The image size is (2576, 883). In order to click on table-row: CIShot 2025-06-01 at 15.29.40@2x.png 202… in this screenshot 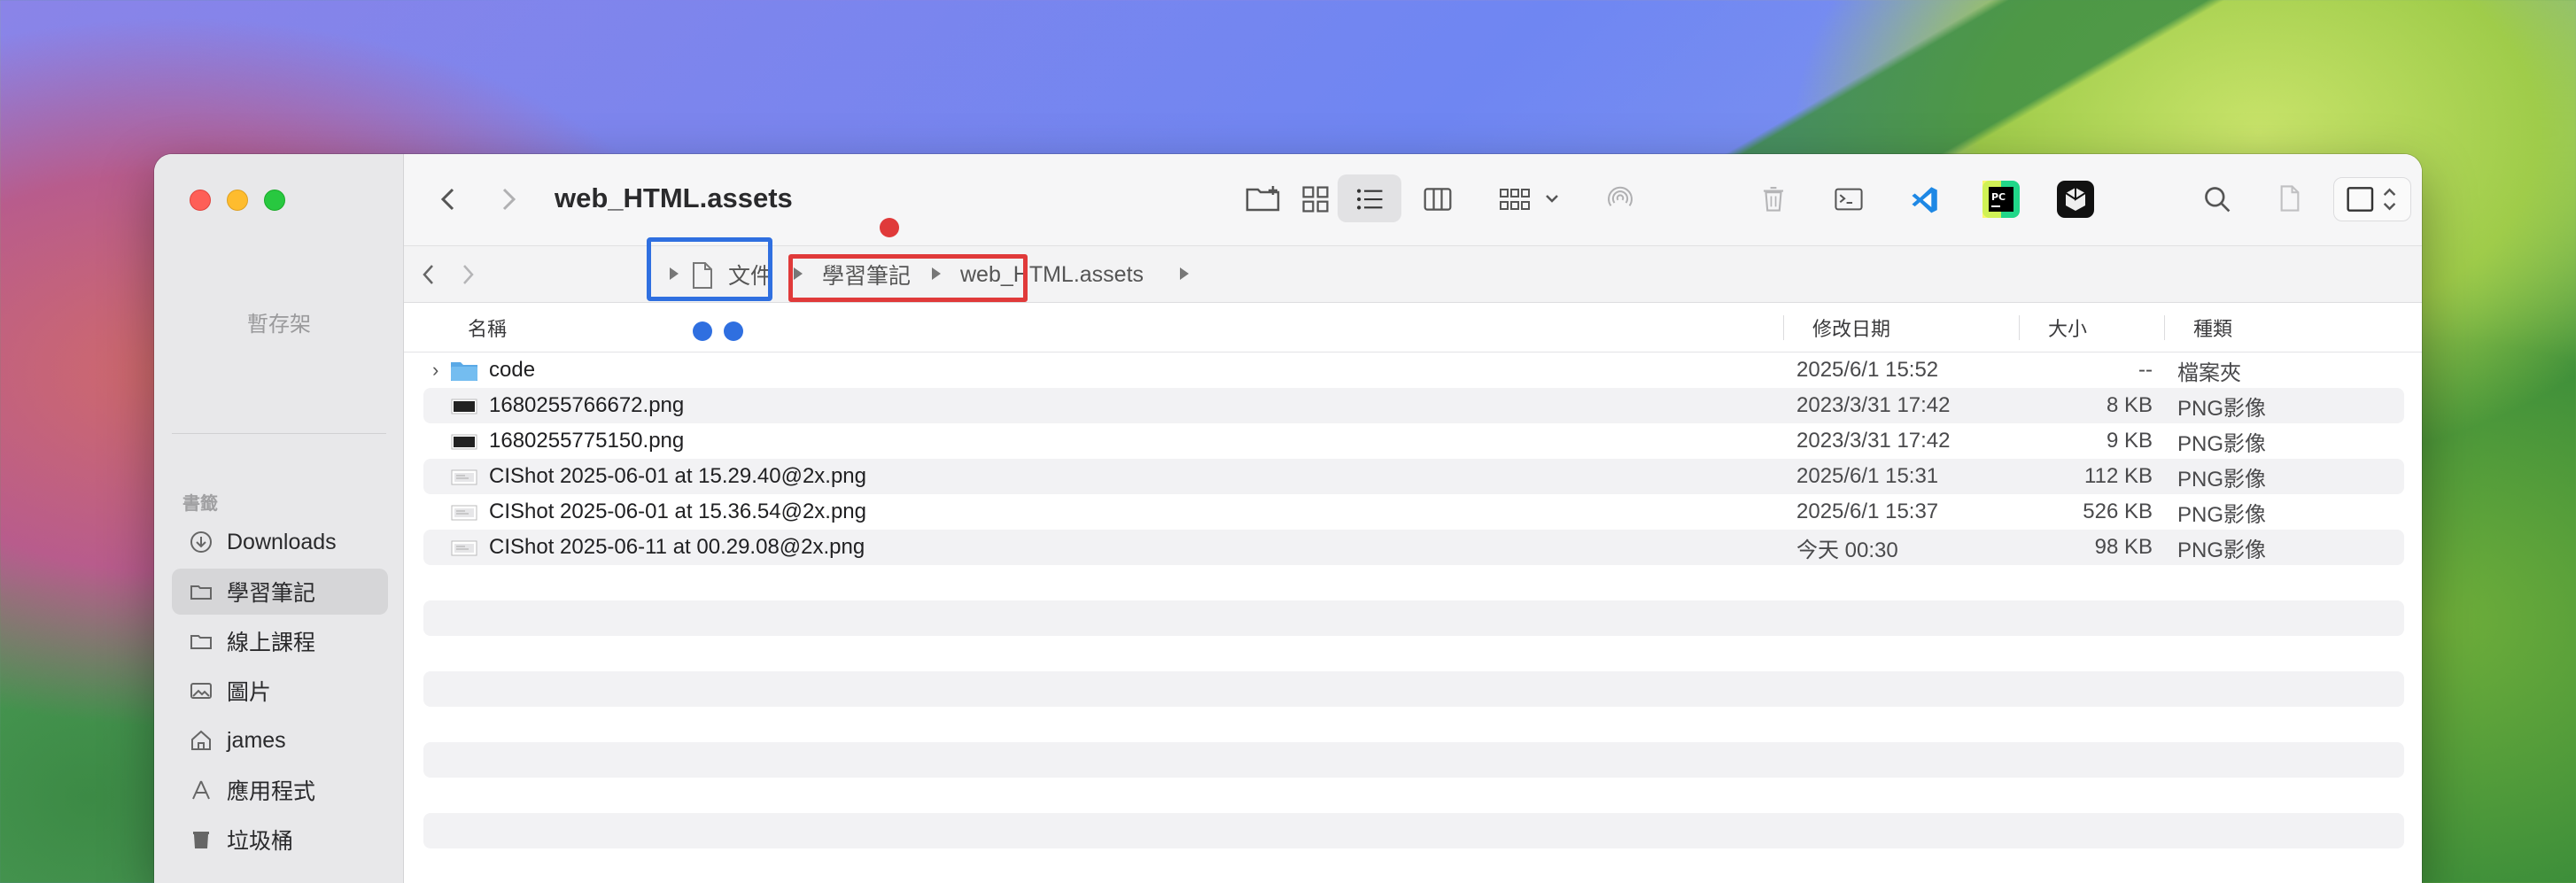, I will do `click(1413, 477)`.